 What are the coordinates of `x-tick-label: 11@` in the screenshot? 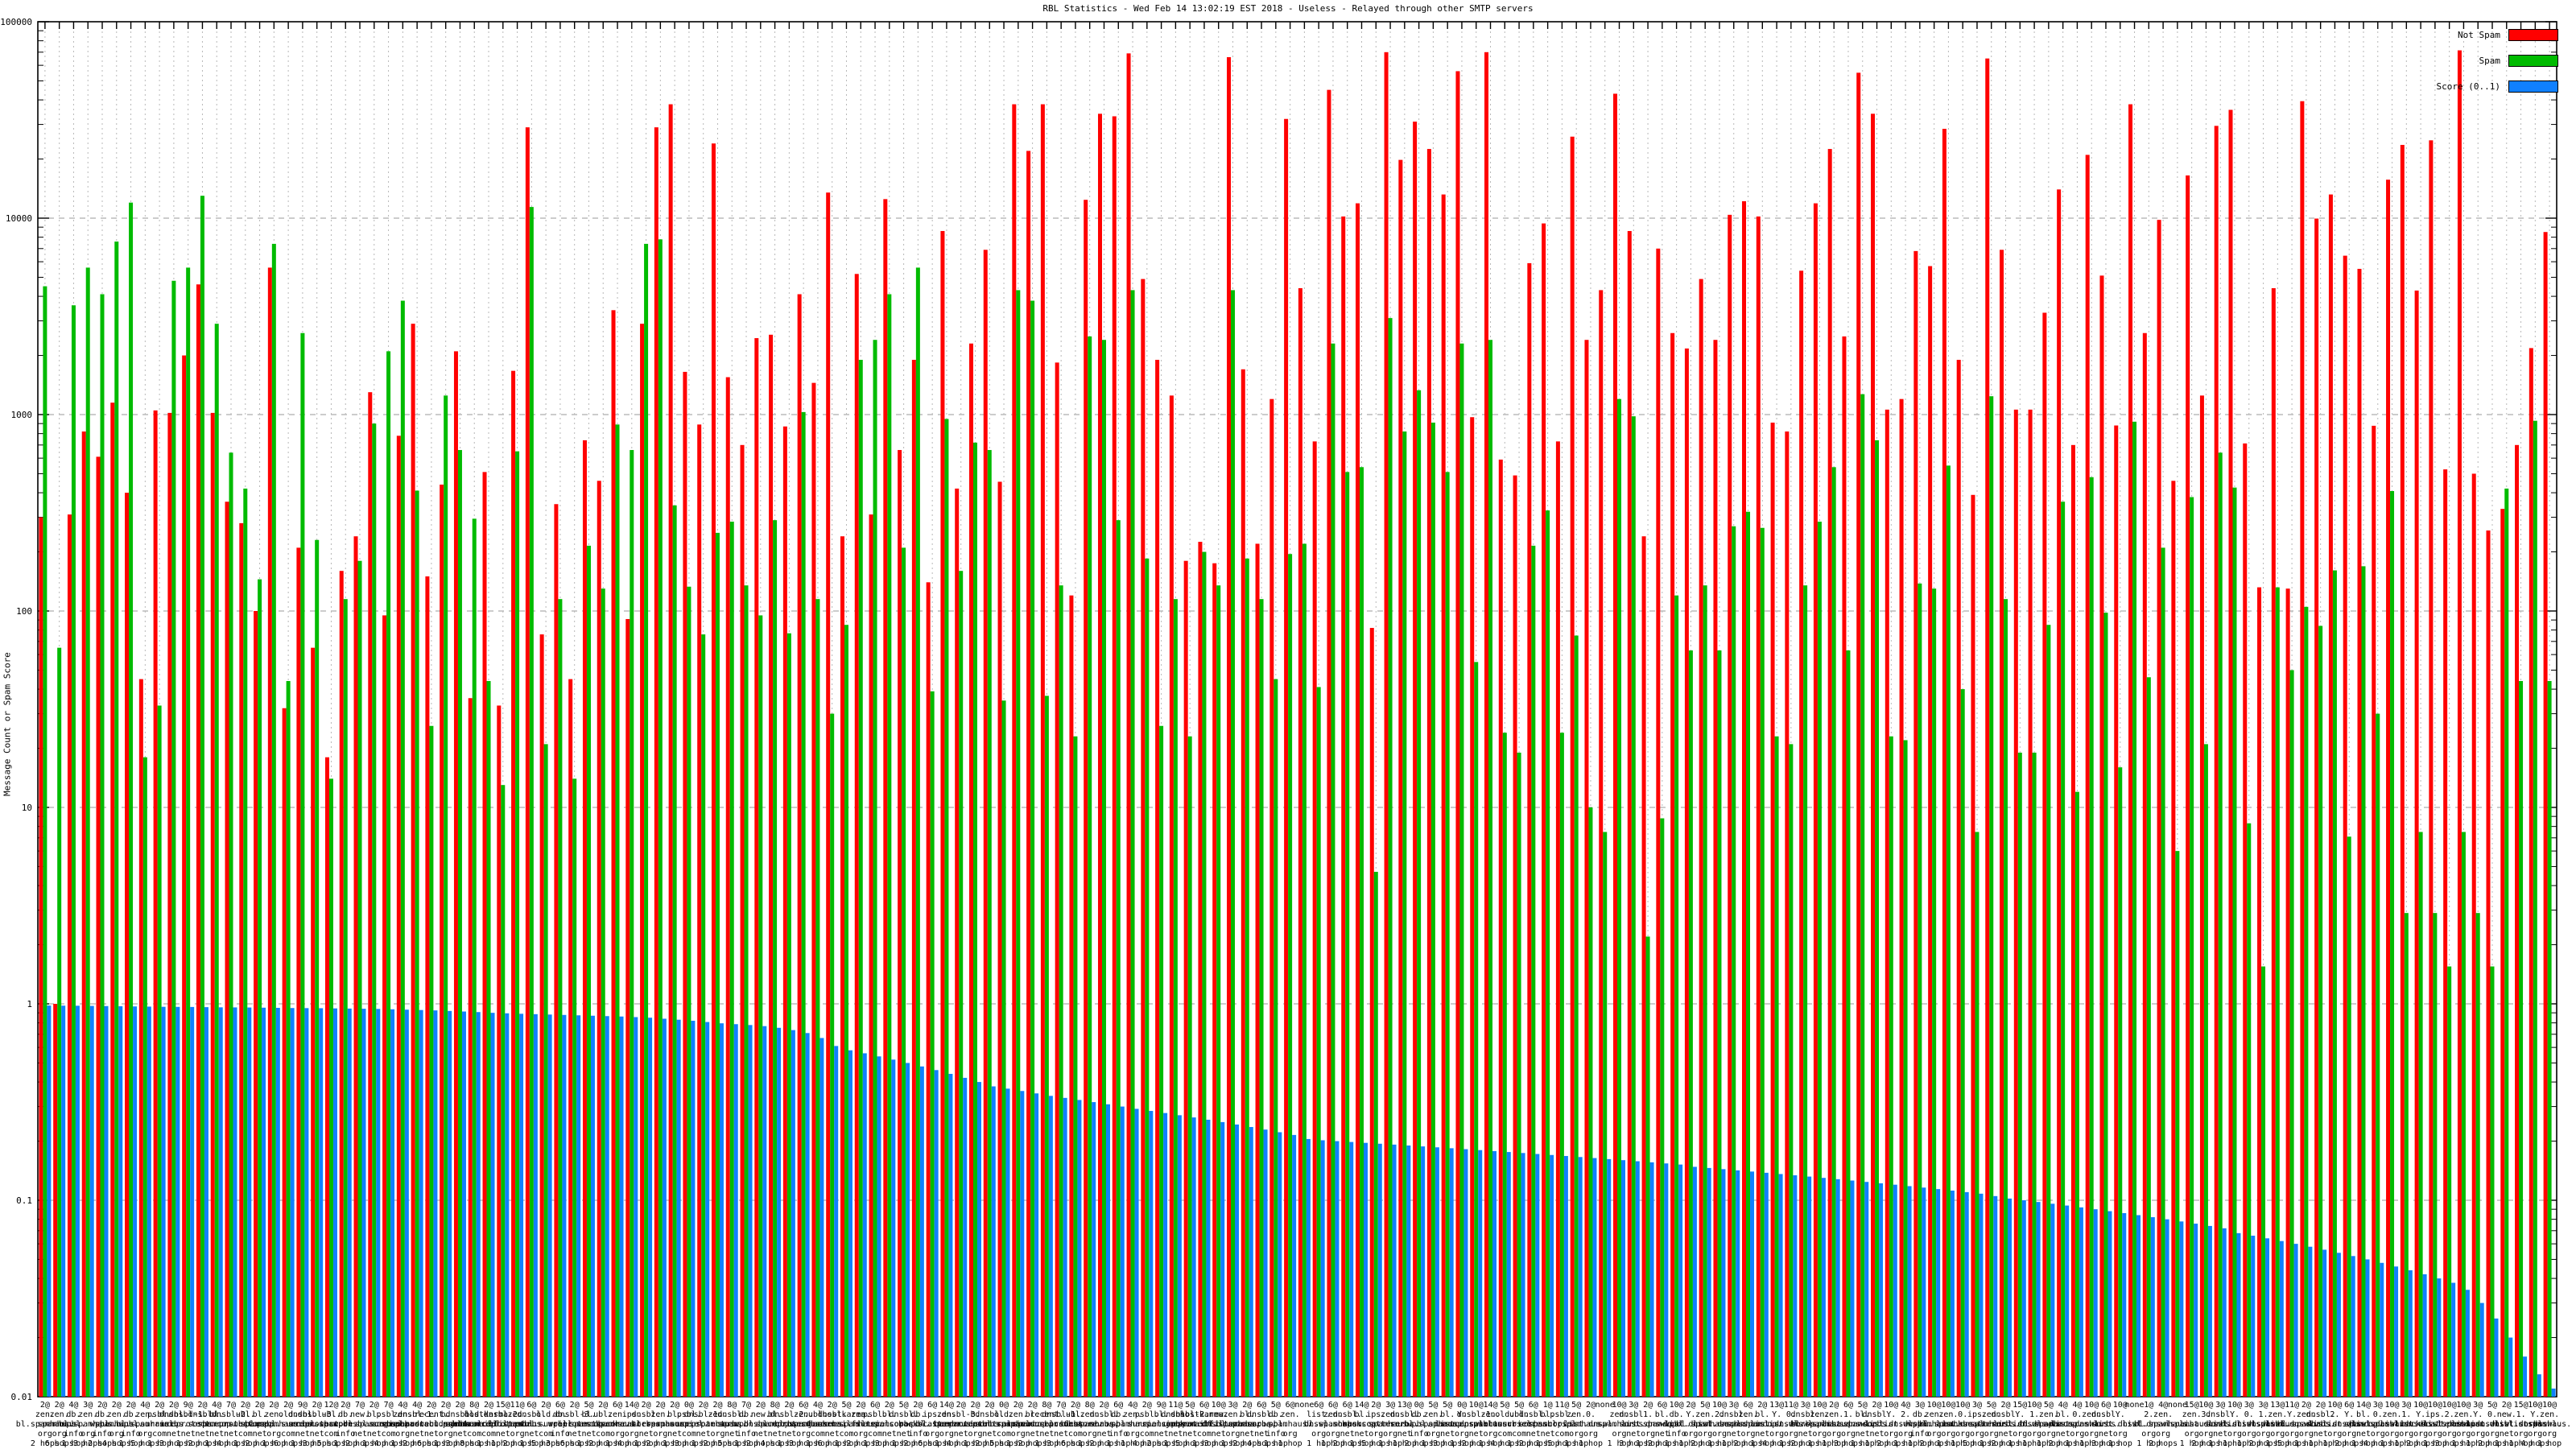 It's located at (1561, 1405).